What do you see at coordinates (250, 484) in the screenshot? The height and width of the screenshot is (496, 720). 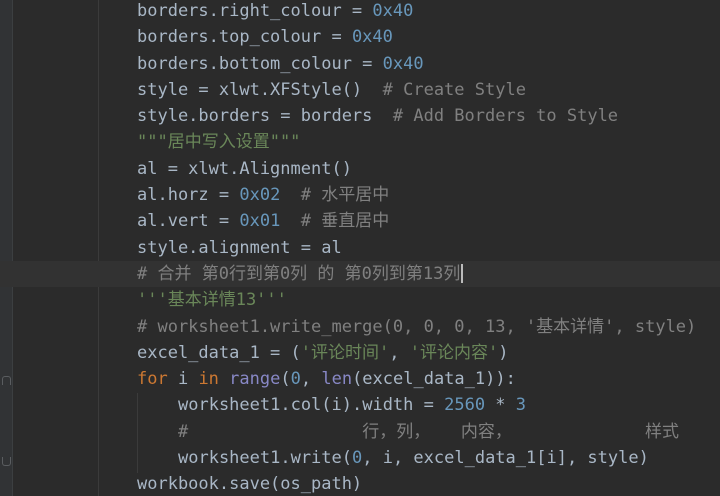 I see `code-token: workbook.save(os_path)` at bounding box center [250, 484].